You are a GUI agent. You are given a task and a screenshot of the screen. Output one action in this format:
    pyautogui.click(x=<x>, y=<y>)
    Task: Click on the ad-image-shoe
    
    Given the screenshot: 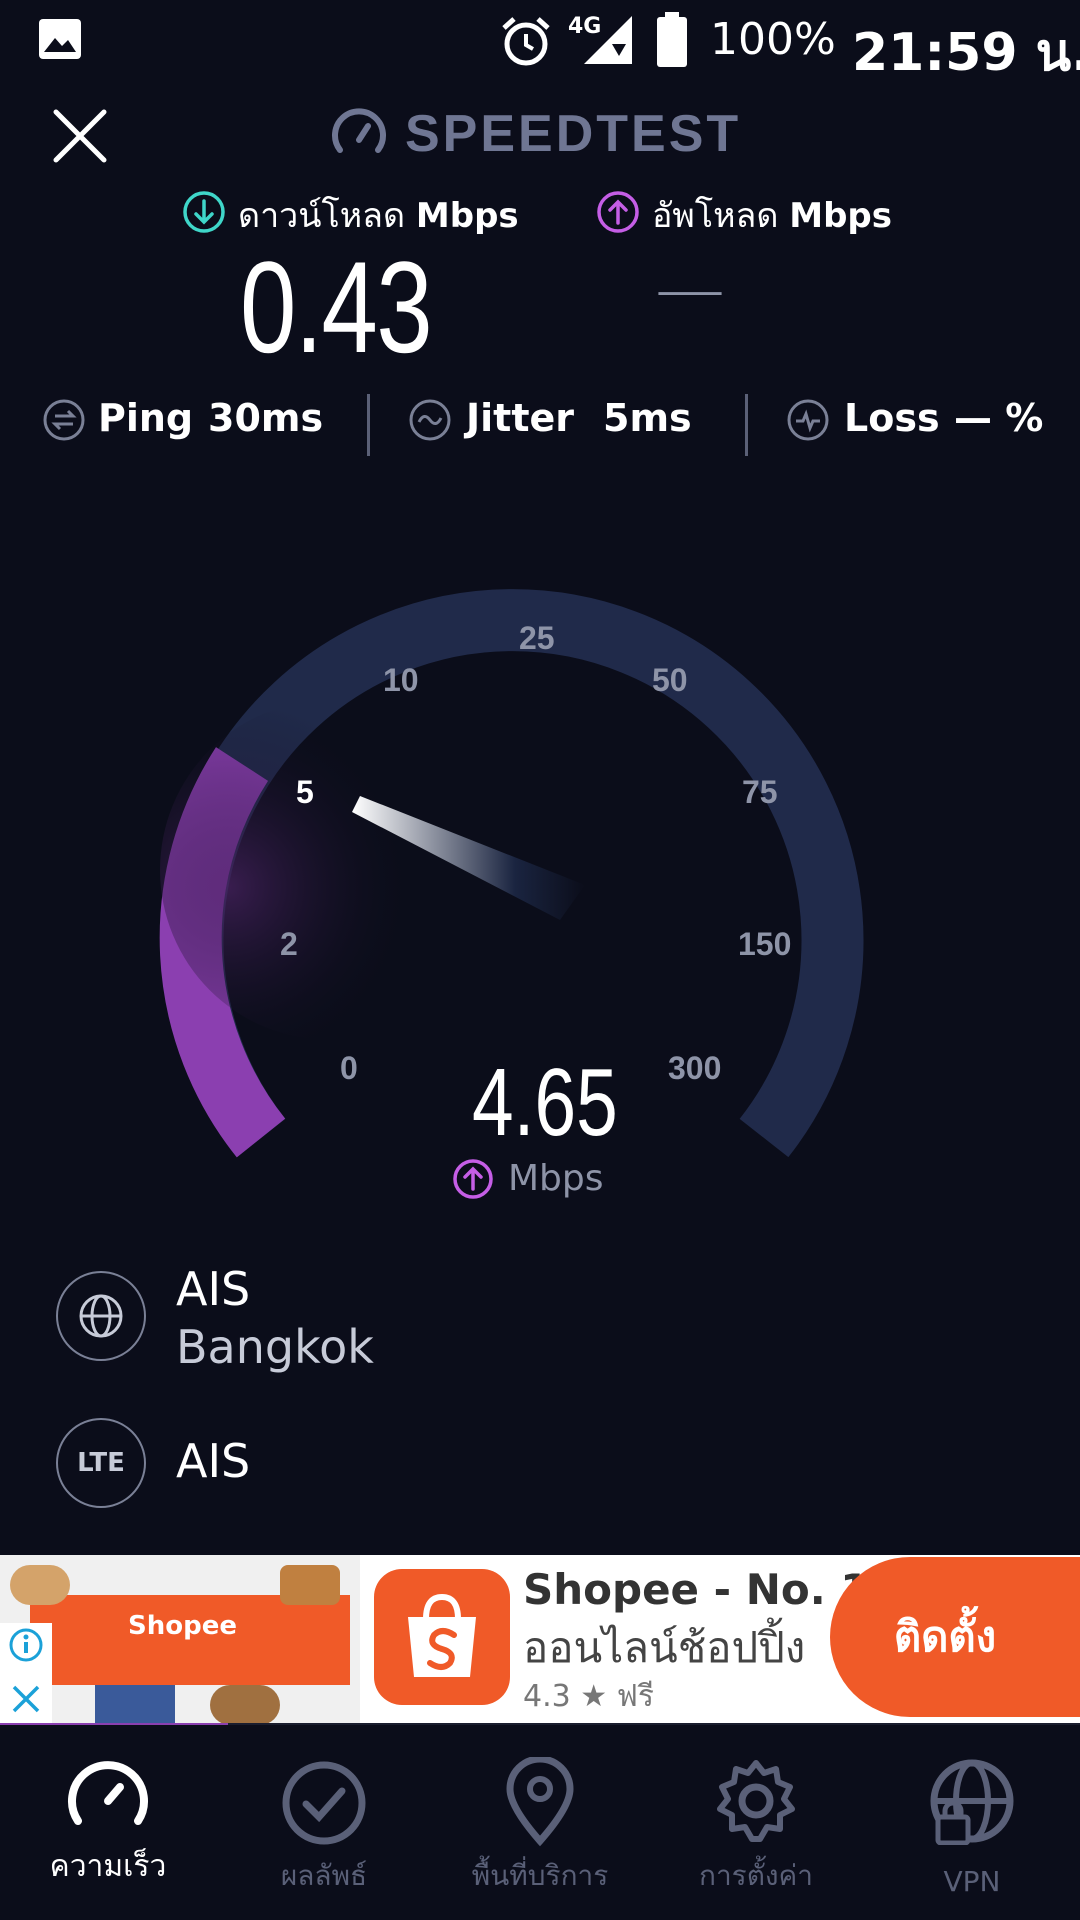 What is the action you would take?
    pyautogui.click(x=310, y=1585)
    